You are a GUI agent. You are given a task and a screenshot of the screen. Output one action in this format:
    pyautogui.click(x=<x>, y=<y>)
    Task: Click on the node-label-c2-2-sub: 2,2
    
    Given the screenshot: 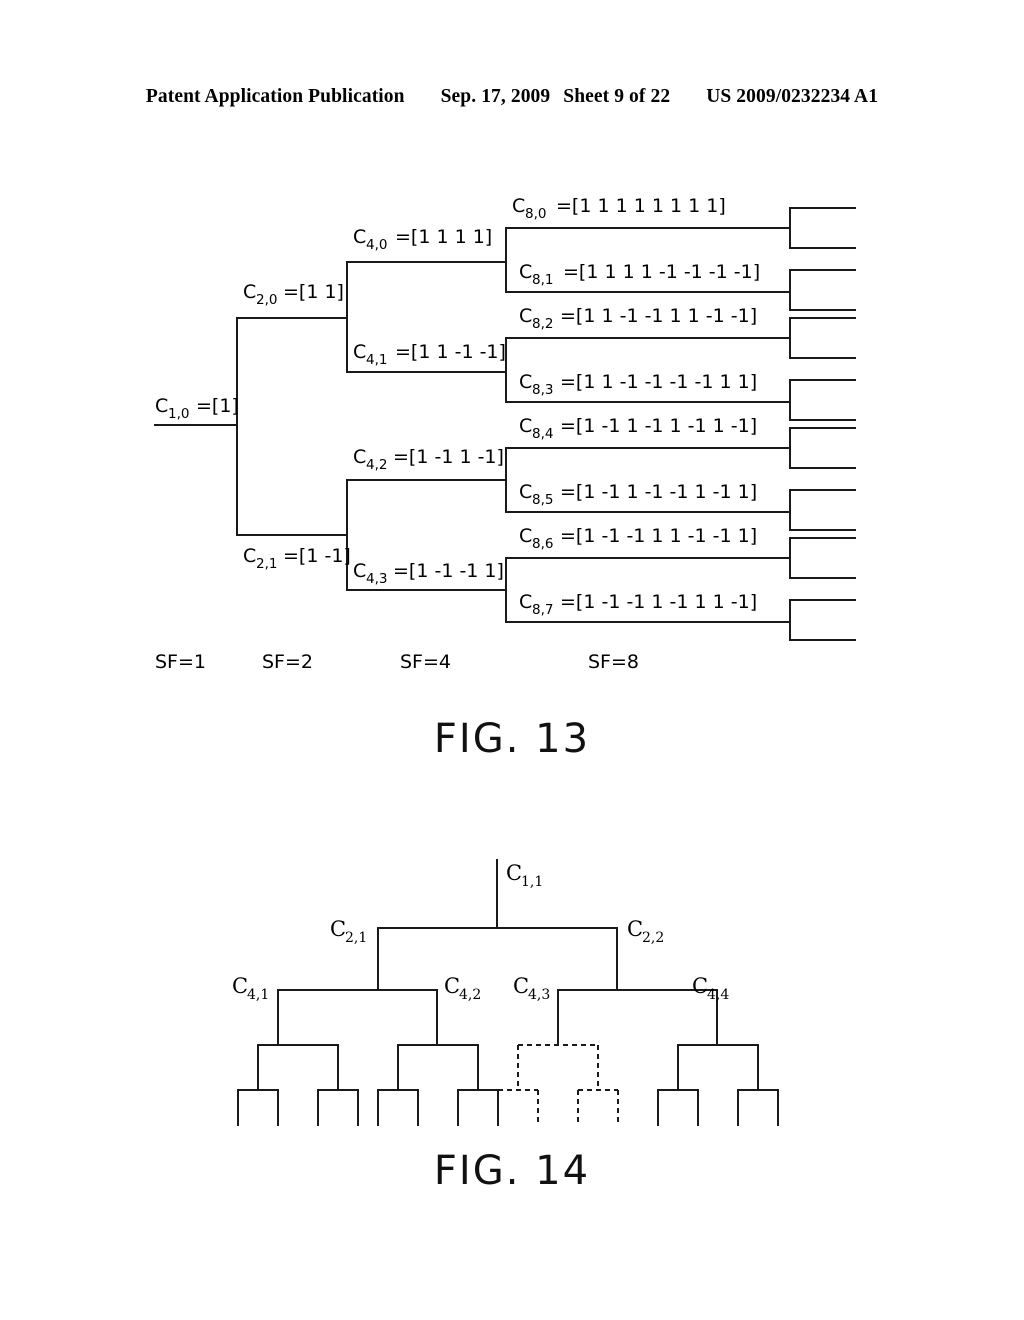 What is the action you would take?
    pyautogui.click(x=653, y=938)
    